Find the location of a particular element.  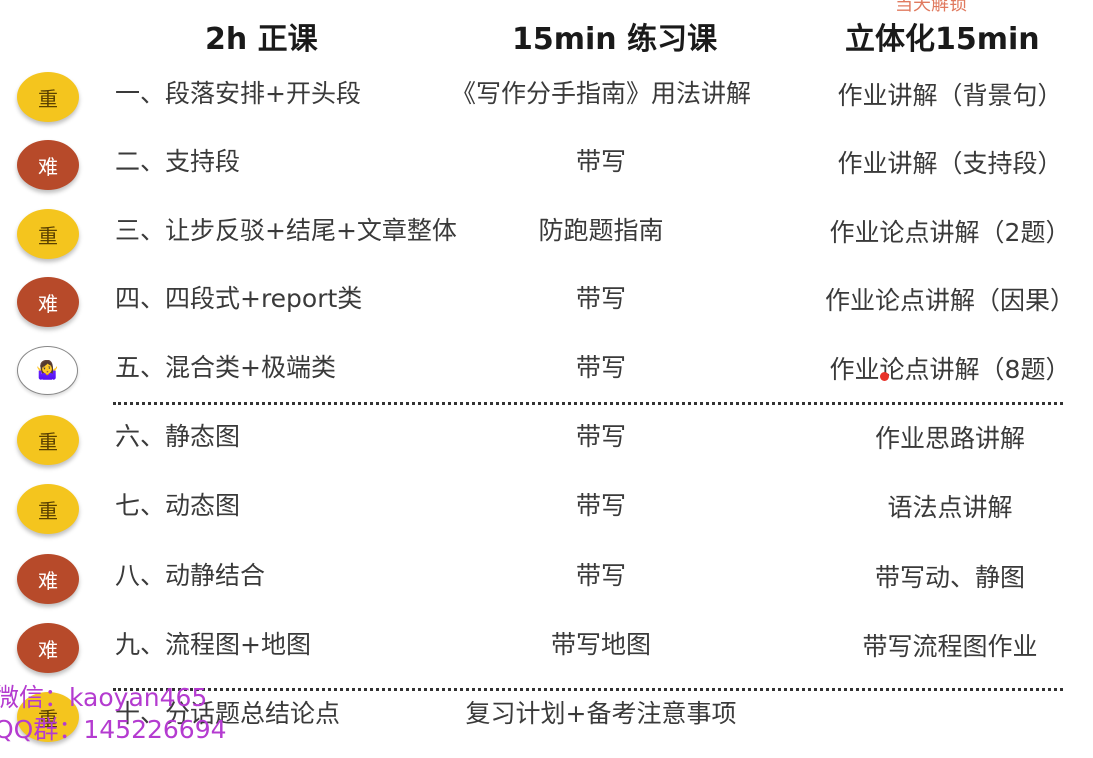

schedule-row: 难 八、动静结合 带写 带写动、静图 is located at coordinates (546, 585).